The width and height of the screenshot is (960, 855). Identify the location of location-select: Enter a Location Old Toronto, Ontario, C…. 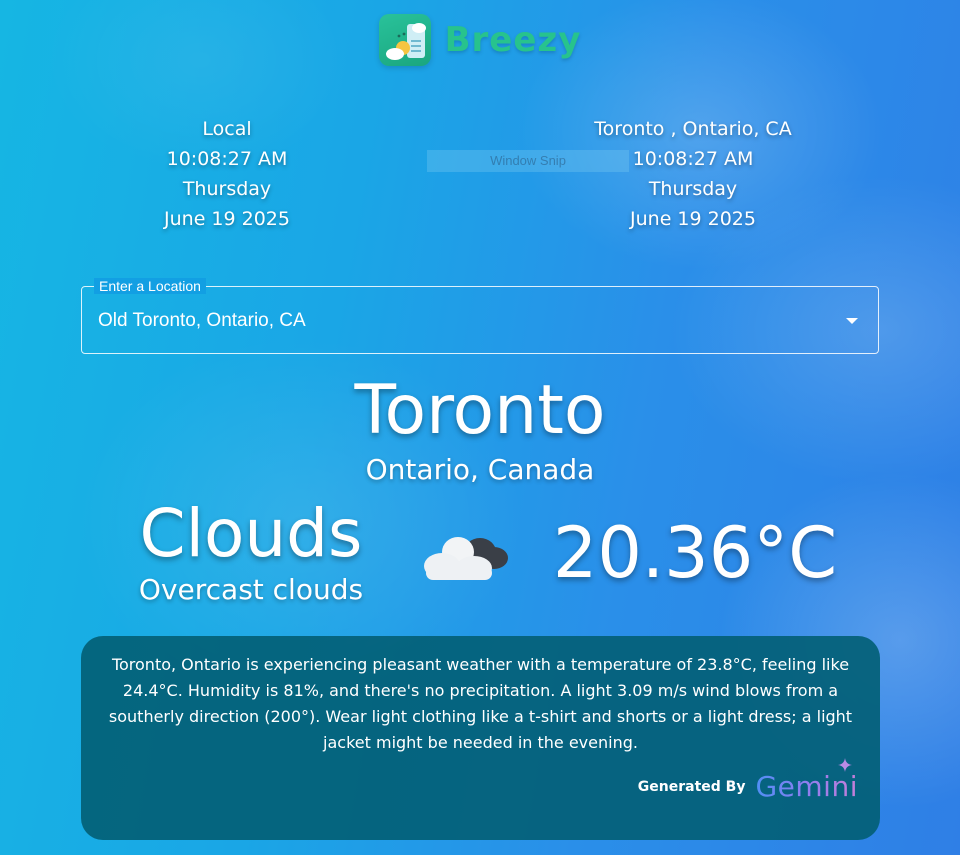
(480, 316).